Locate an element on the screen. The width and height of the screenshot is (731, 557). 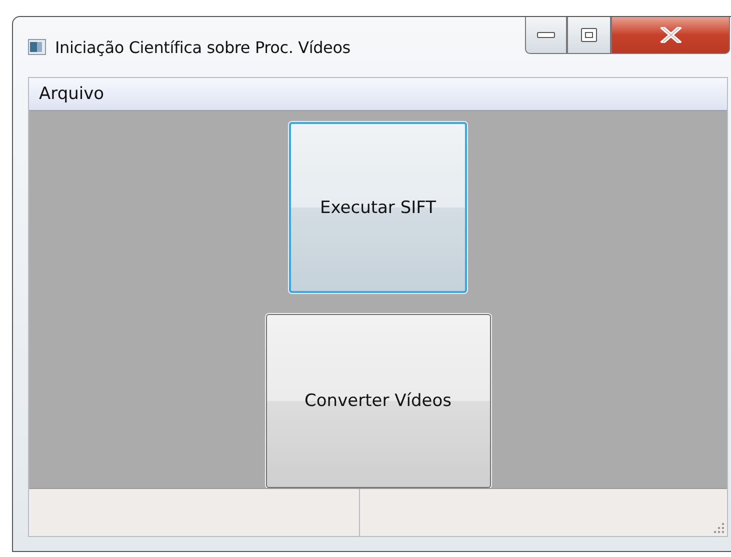
action-button: Converter Vídeos is located at coordinates (378, 401).